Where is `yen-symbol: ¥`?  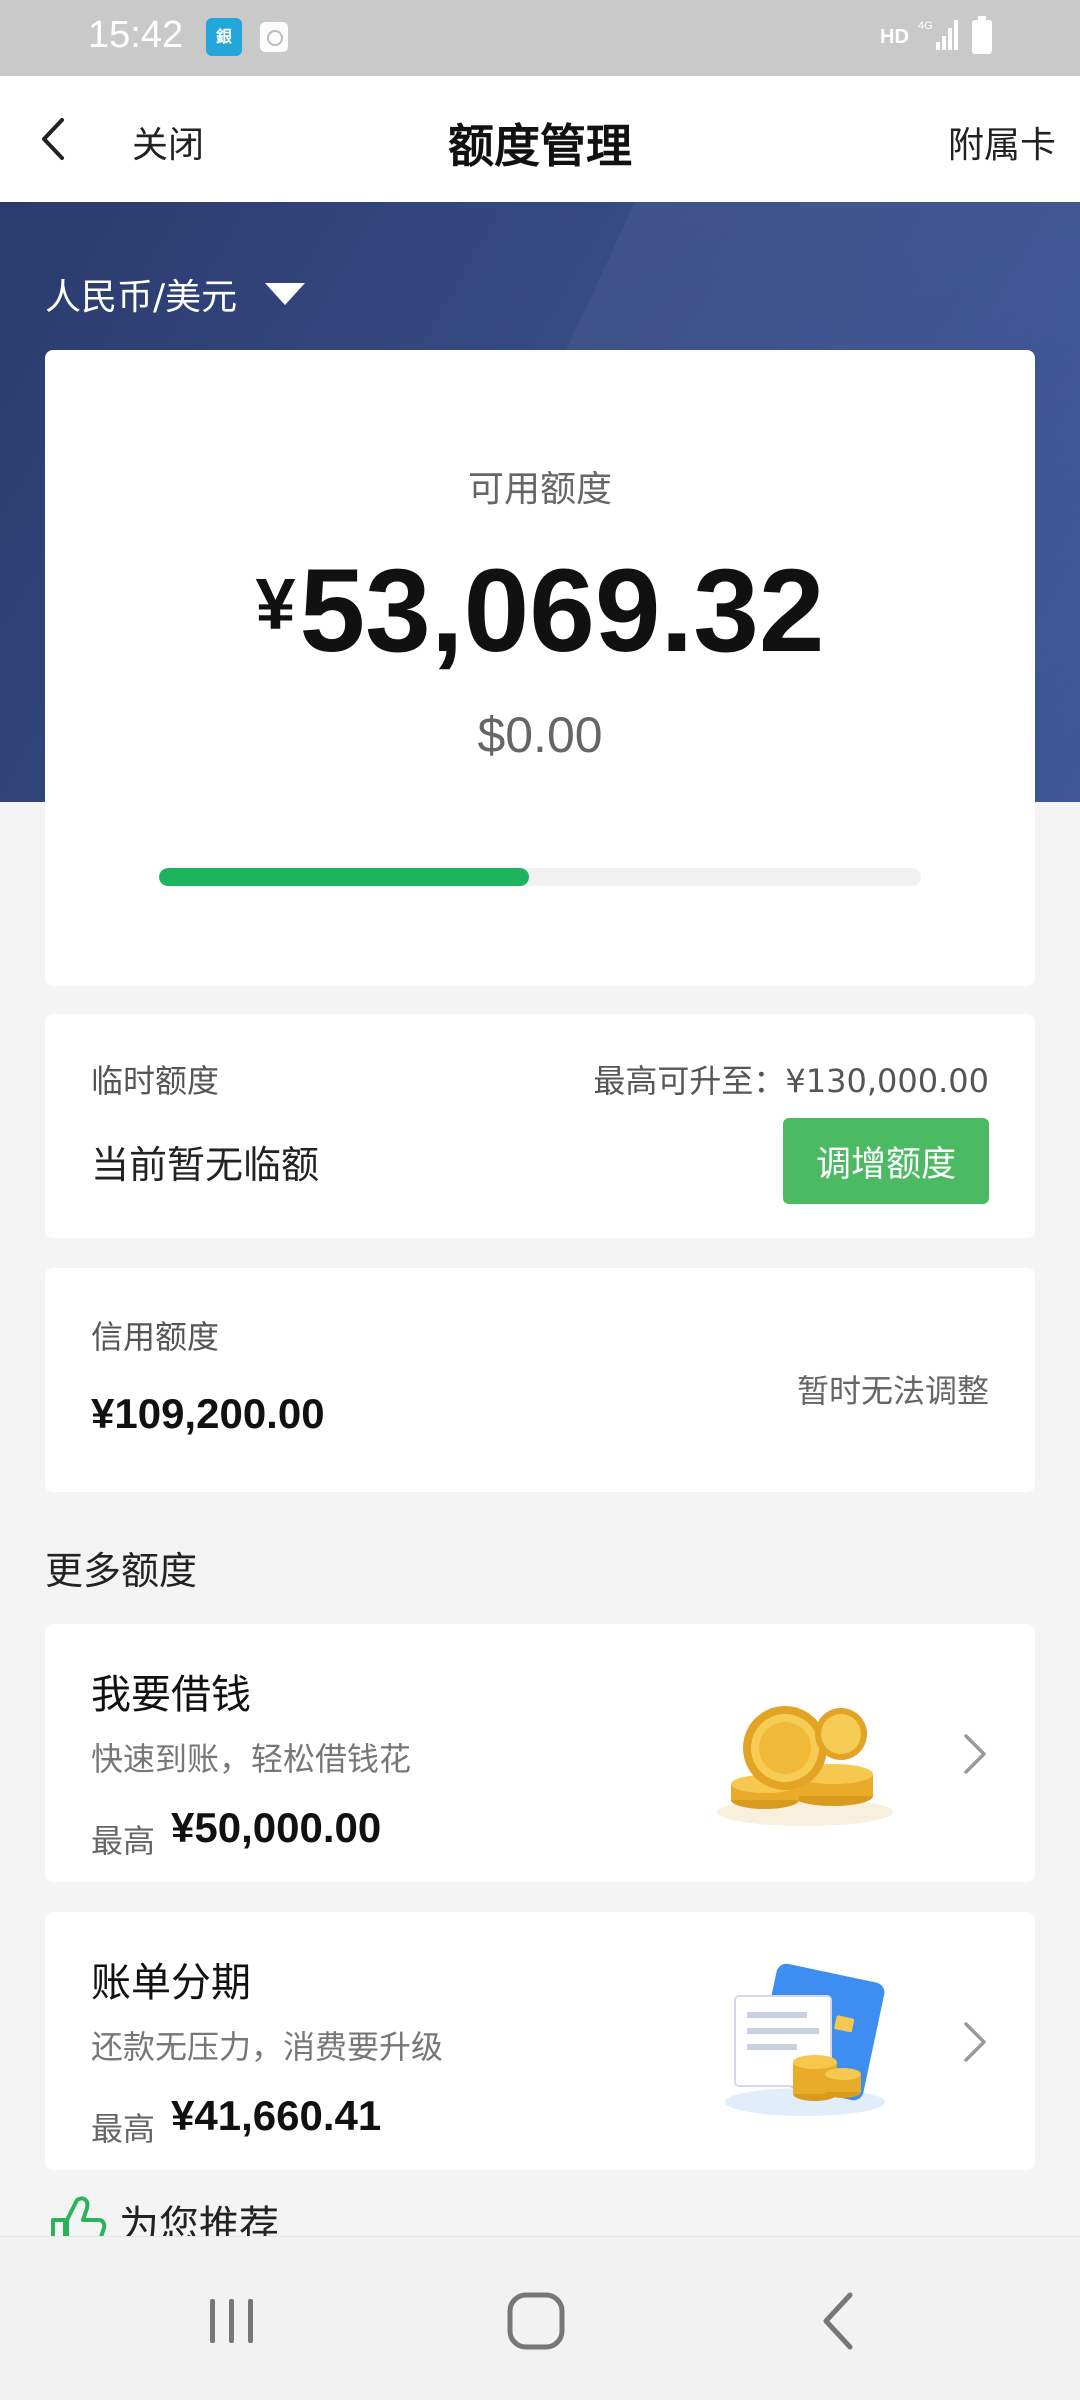
yen-symbol: ¥ is located at coordinates (275, 605).